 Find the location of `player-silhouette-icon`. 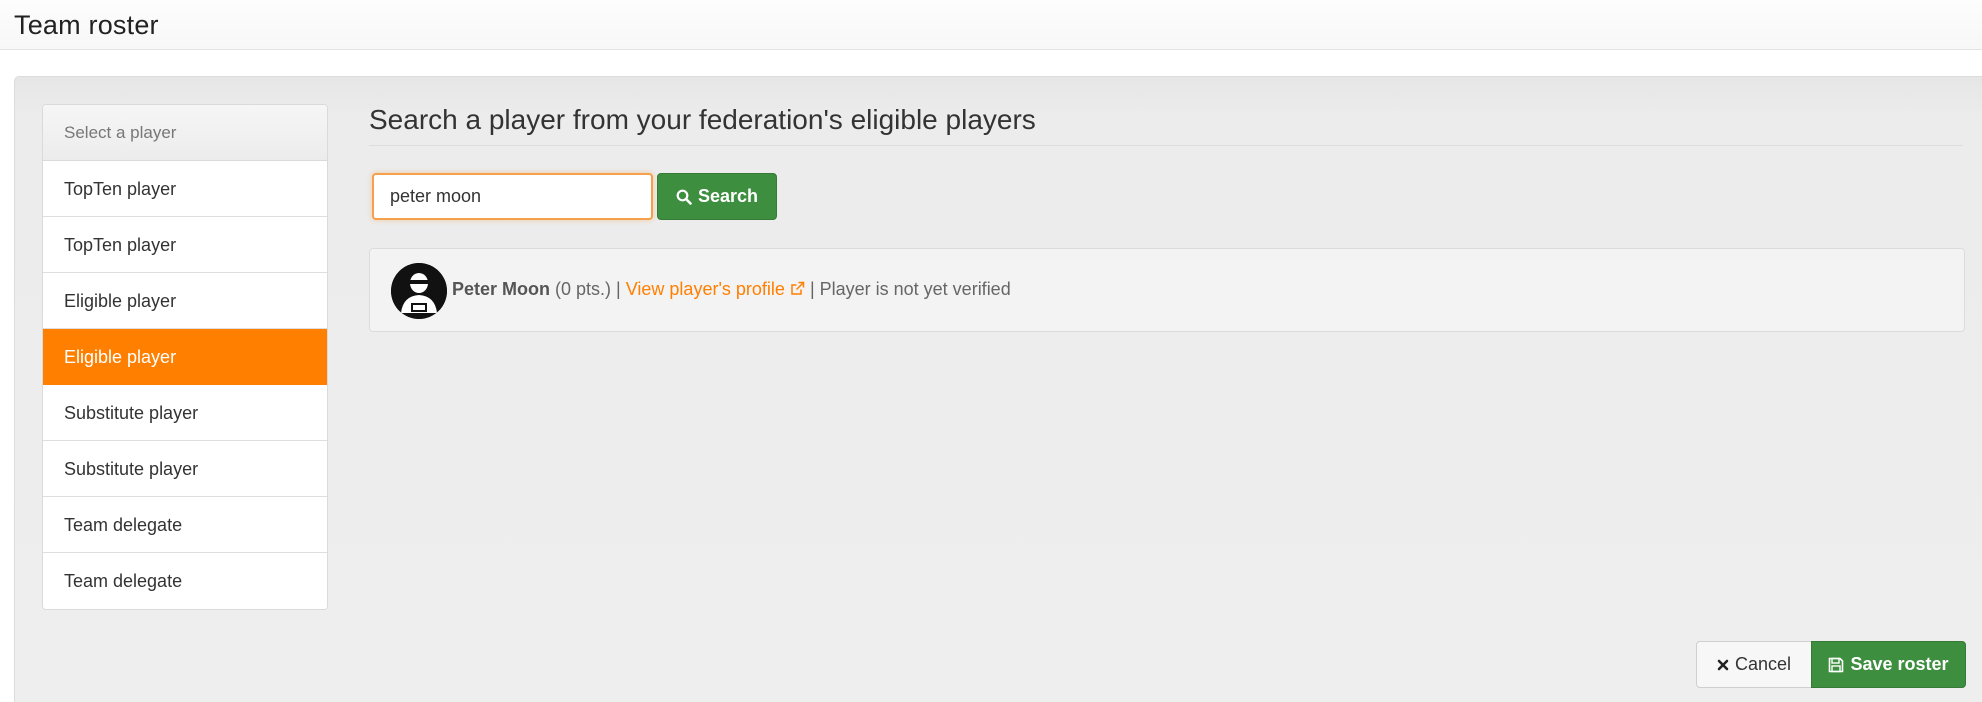

player-silhouette-icon is located at coordinates (419, 291).